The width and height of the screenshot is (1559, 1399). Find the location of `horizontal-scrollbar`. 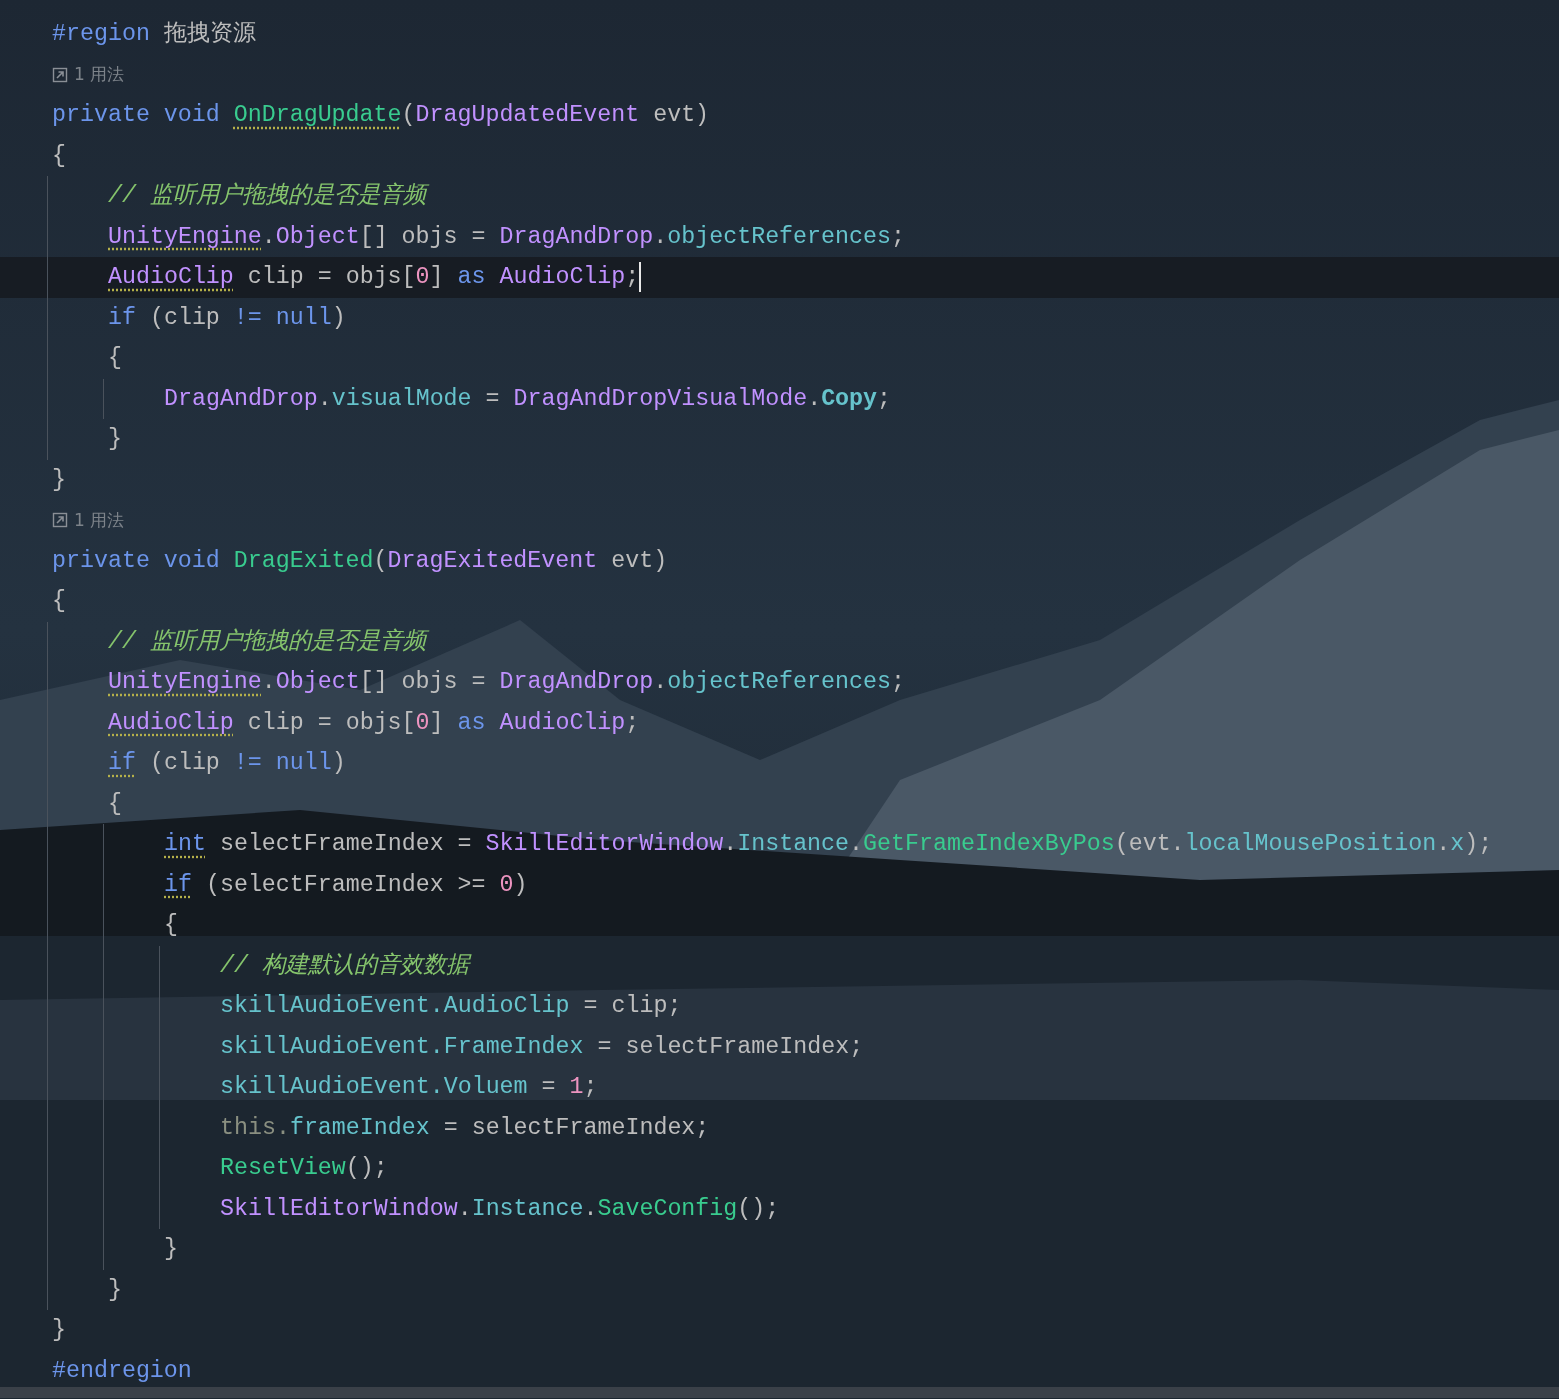

horizontal-scrollbar is located at coordinates (779, 1392).